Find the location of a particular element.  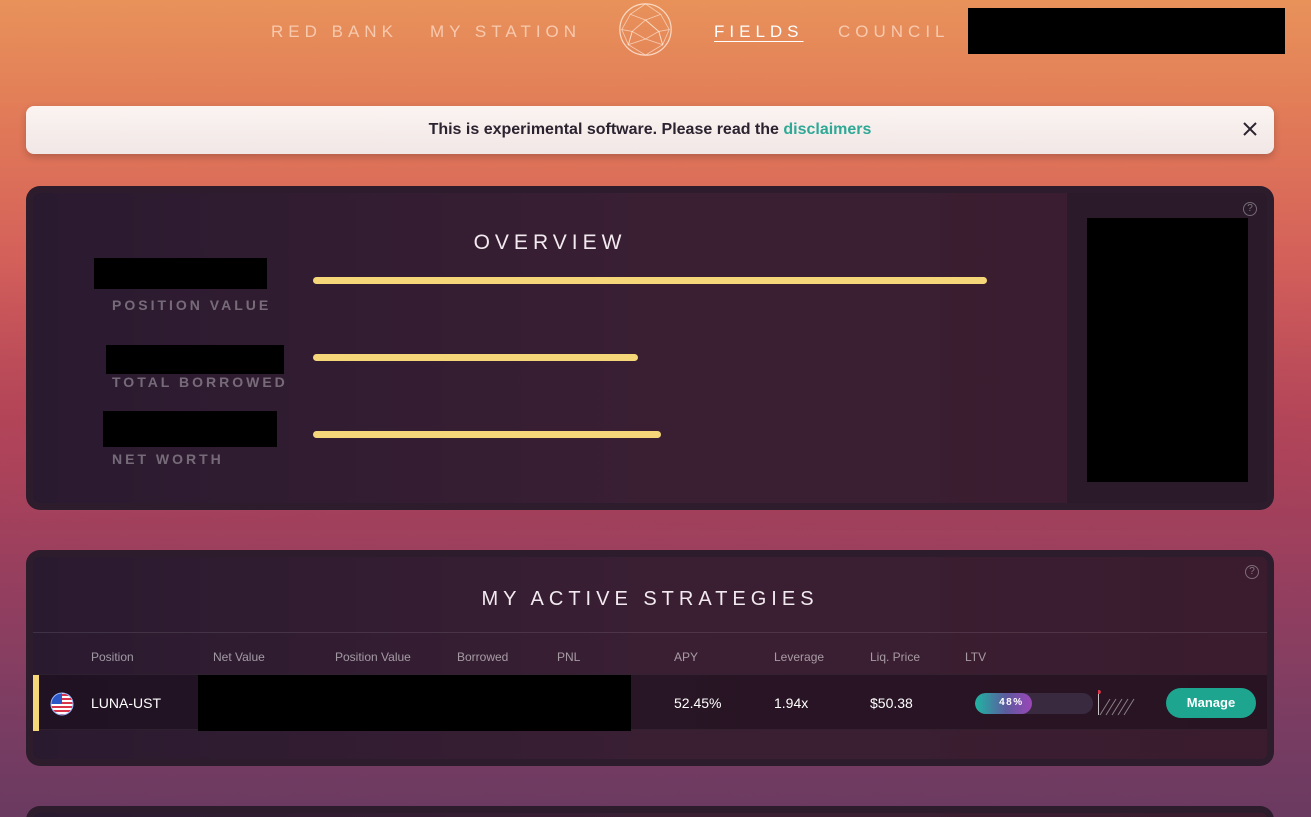

position-value-bar-fill is located at coordinates (650, 280).